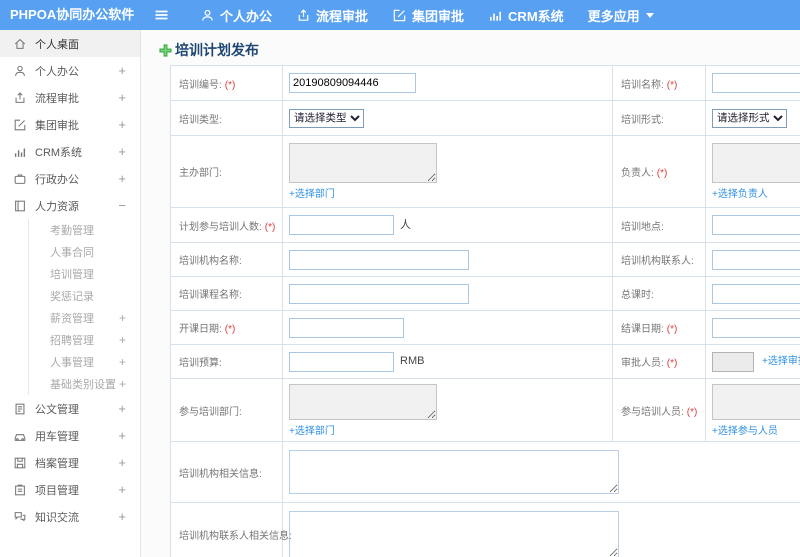  I want to click on unit-rmb: RMB, so click(412, 361).